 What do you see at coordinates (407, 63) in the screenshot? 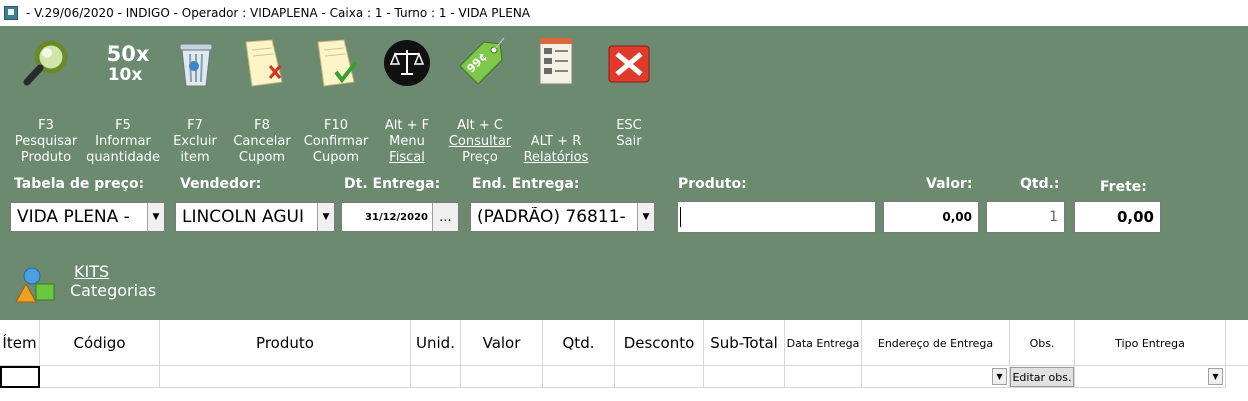
I see `scales-icon` at bounding box center [407, 63].